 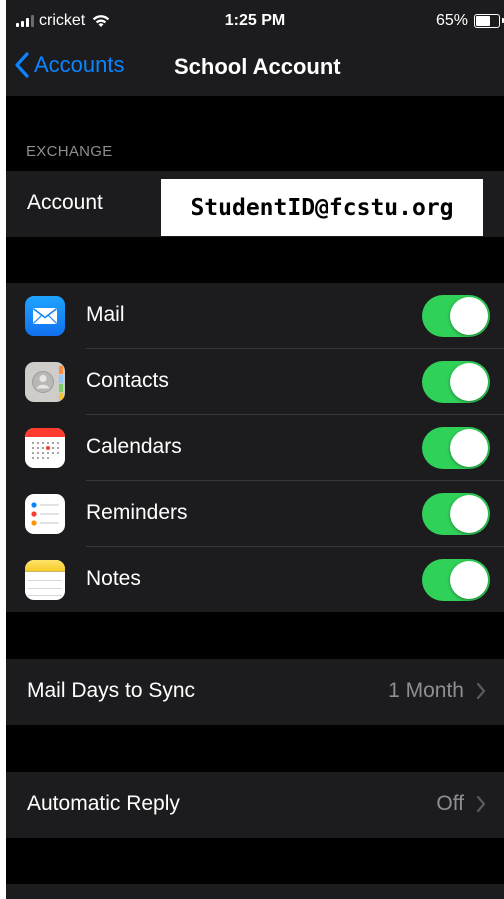 What do you see at coordinates (450, 803) in the screenshot?
I see `automatic-reply-value: Off` at bounding box center [450, 803].